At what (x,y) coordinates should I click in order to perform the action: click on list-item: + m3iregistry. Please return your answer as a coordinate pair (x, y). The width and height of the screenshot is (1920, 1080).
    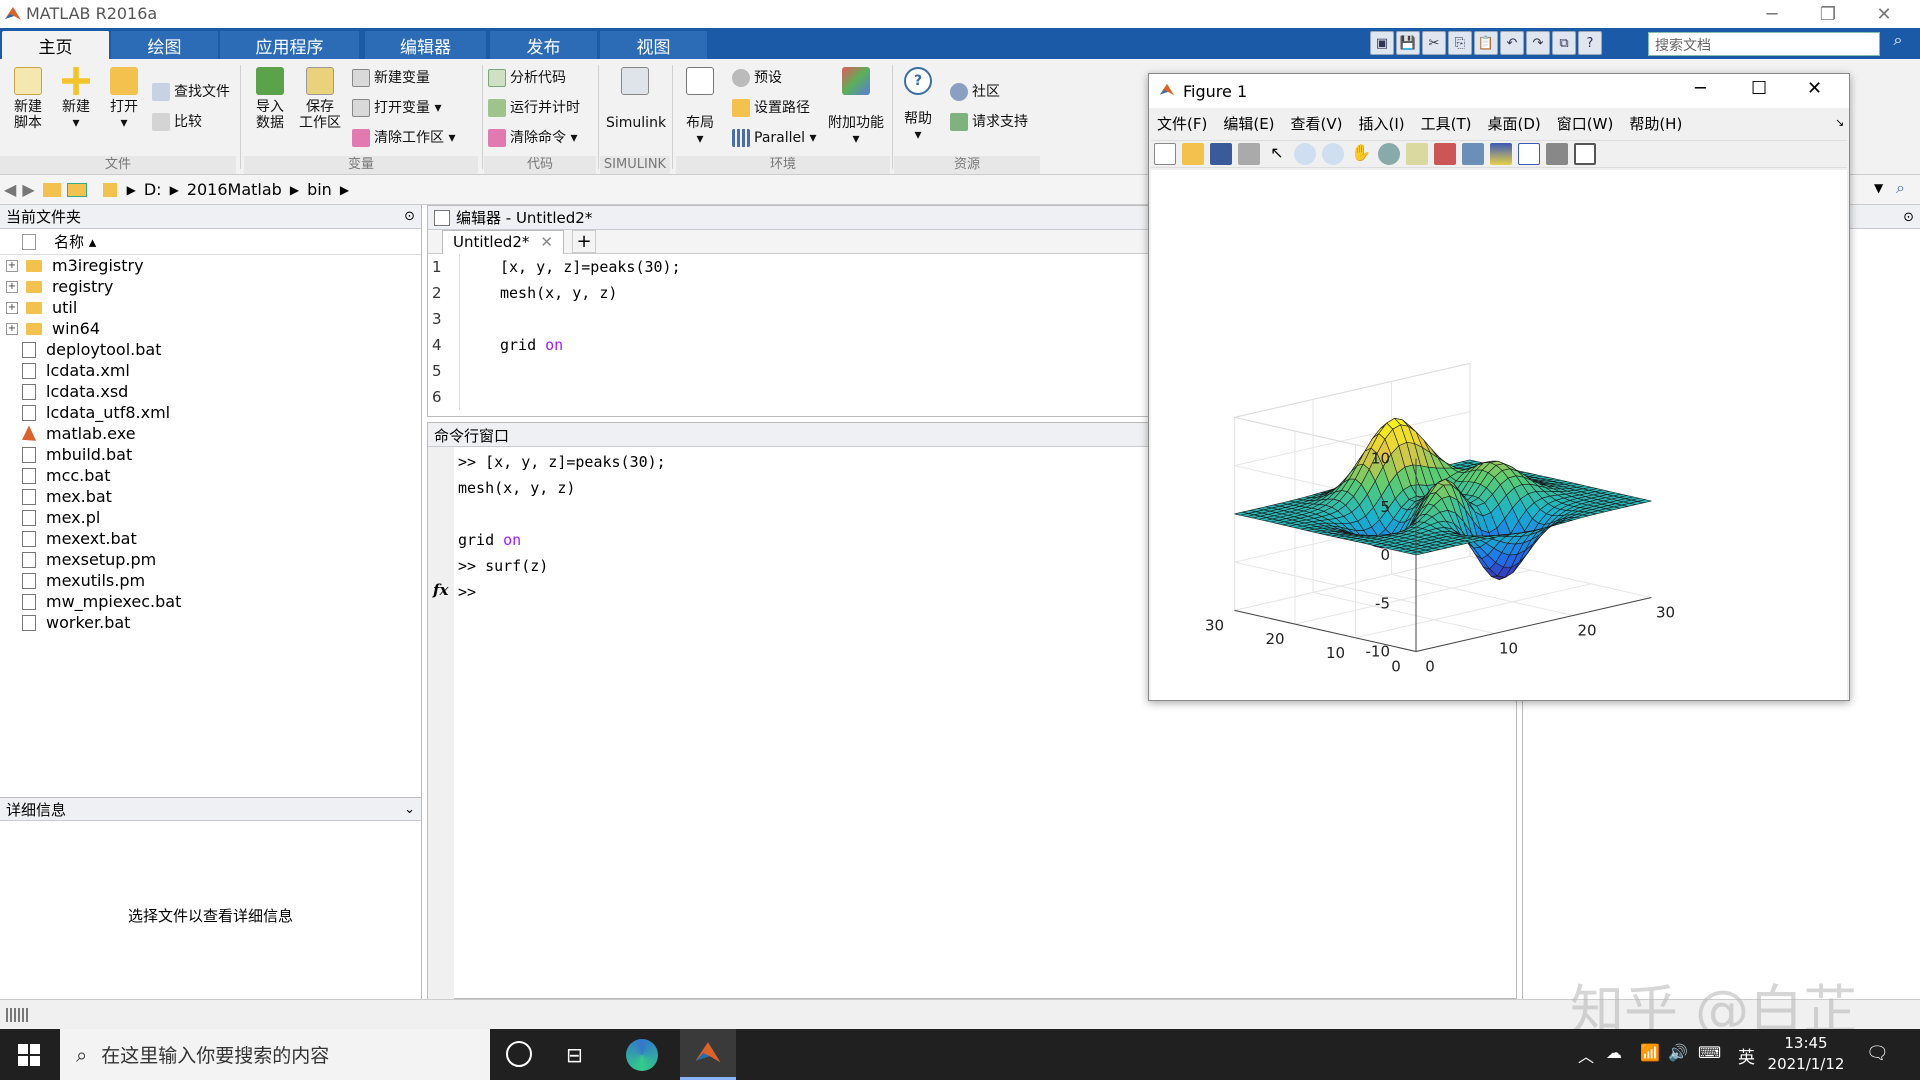
    Looking at the image, I should click on (210, 265).